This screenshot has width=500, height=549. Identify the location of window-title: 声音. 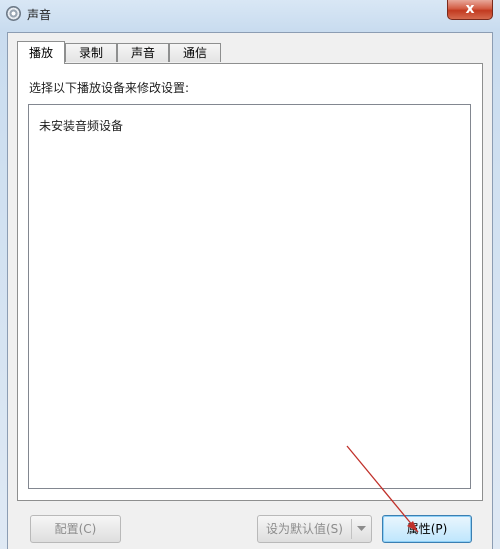
(39, 15).